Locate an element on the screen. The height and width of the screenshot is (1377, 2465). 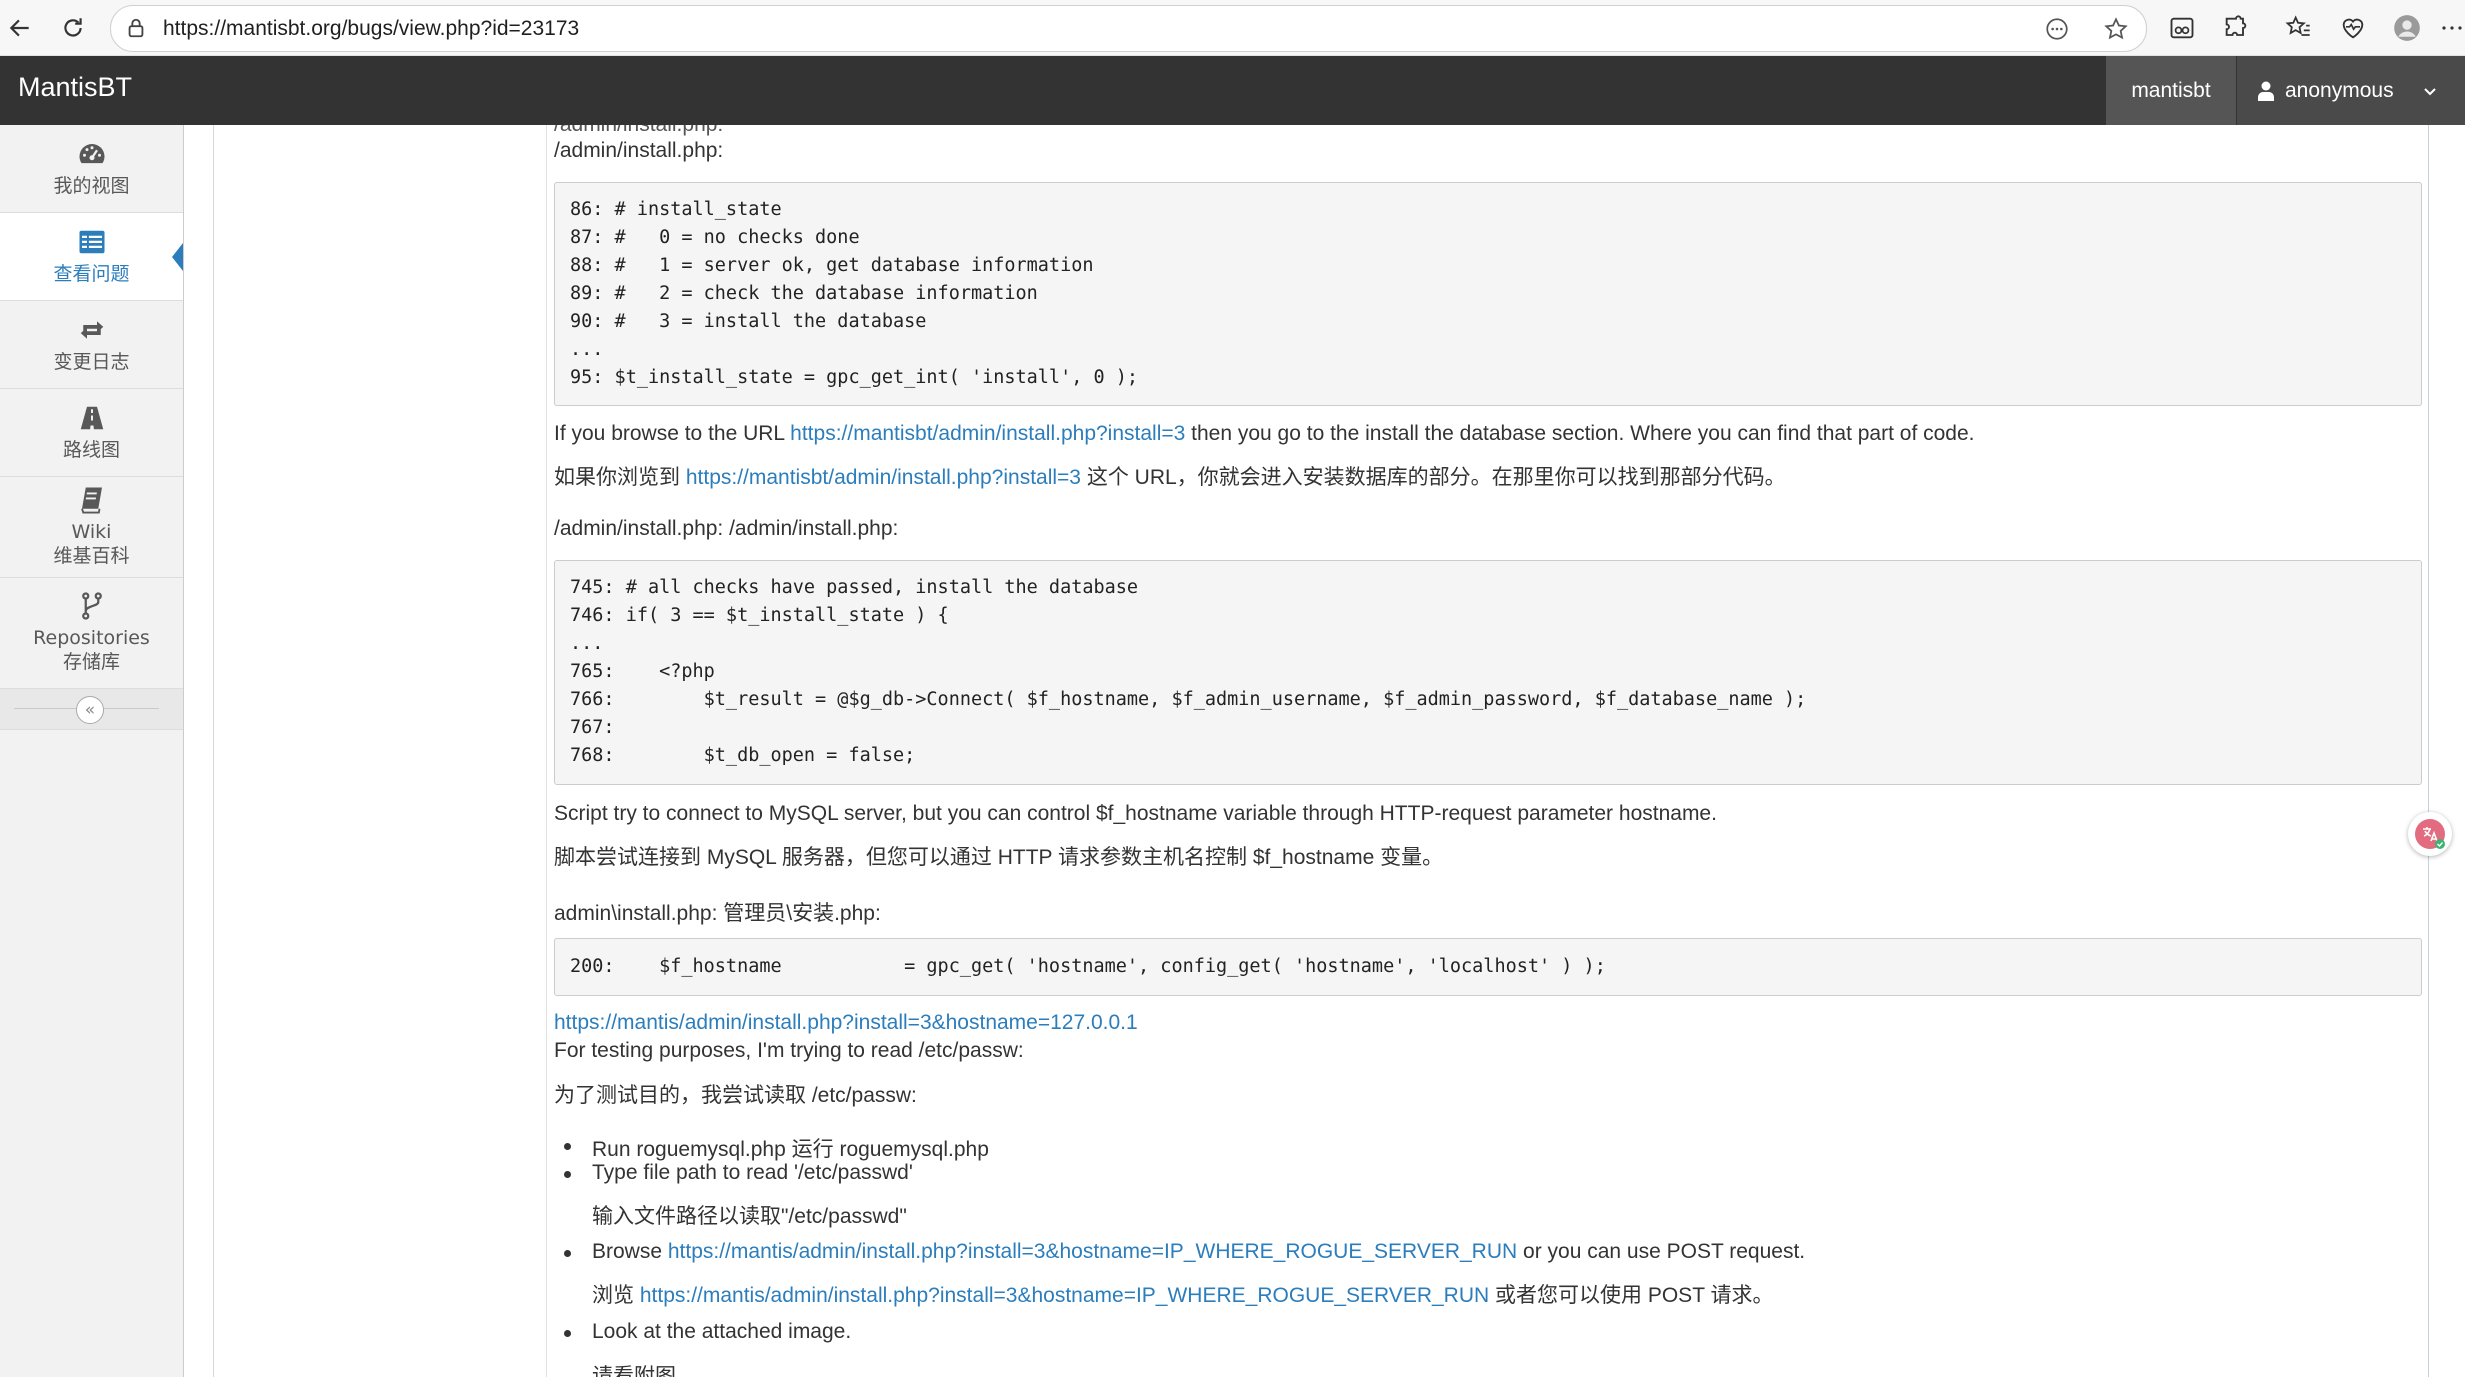
sidebar-item-view-issues: 查看问题 is located at coordinates (91, 257).